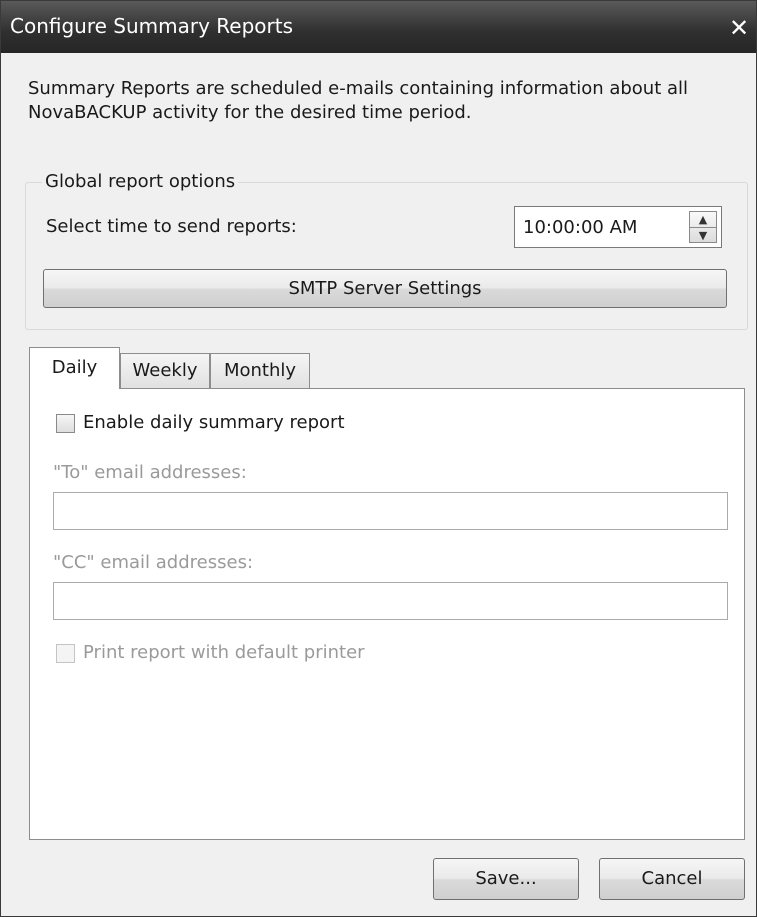 This screenshot has height=917, width=757. Describe the element at coordinates (703, 220) in the screenshot. I see `spin-up-icon: ▲` at that location.